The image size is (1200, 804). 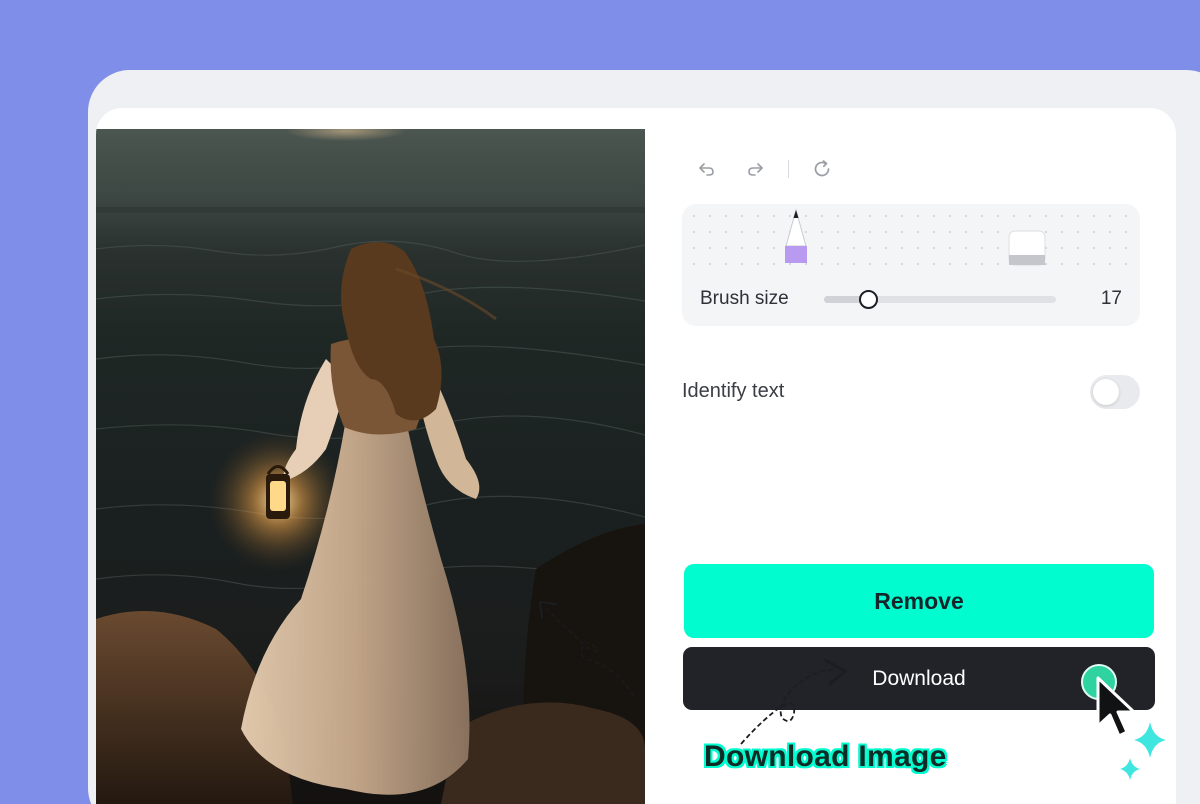 I want to click on identify-text-toggle, so click(x=1115, y=392).